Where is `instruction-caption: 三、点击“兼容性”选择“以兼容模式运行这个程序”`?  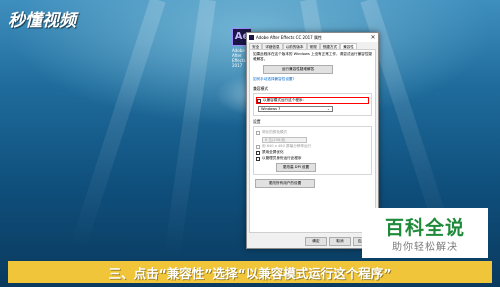 instruction-caption: 三、点击“兼容性”选择“以兼容模式运行这个程序” is located at coordinates (250, 273).